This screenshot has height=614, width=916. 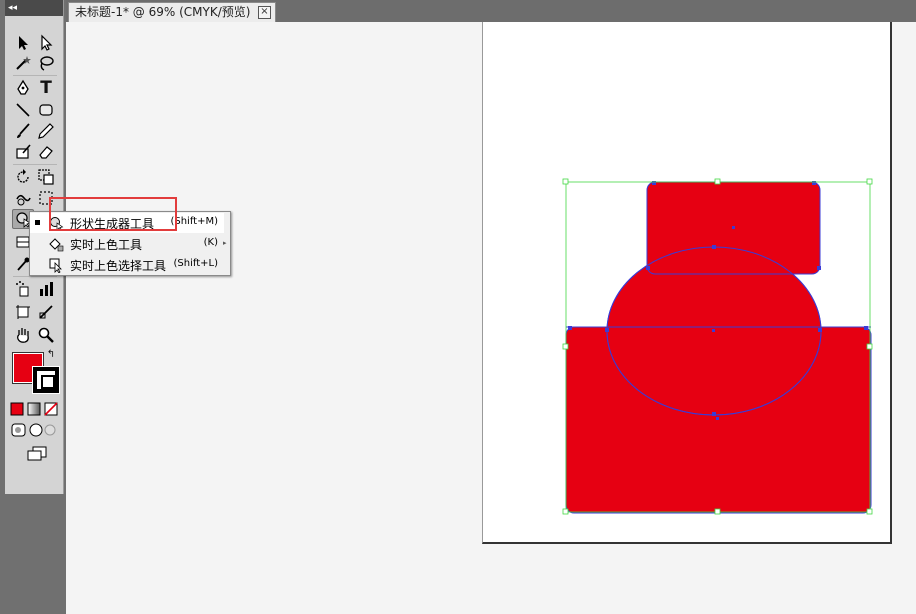 What do you see at coordinates (225, 243) in the screenshot?
I see `tearoff-arrow-icon: ▸` at bounding box center [225, 243].